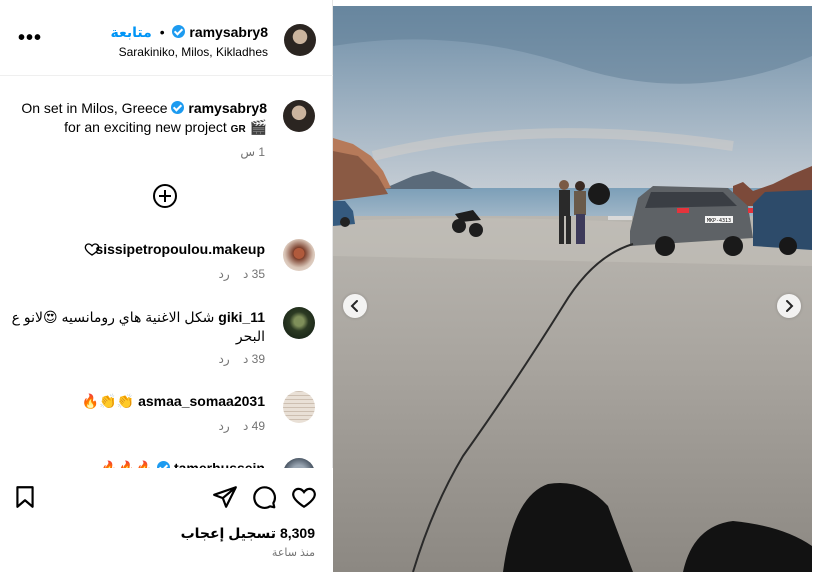 The width and height of the screenshot is (814, 572). Describe the element at coordinates (253, 274) in the screenshot. I see `comment-time: 35 د` at that location.